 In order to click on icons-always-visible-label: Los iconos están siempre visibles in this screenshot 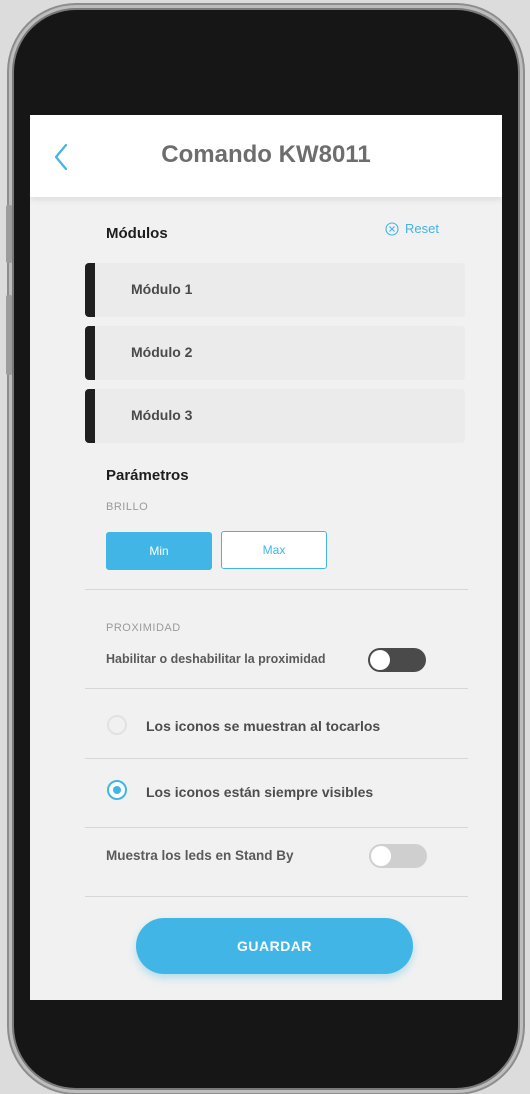, I will do `click(260, 792)`.